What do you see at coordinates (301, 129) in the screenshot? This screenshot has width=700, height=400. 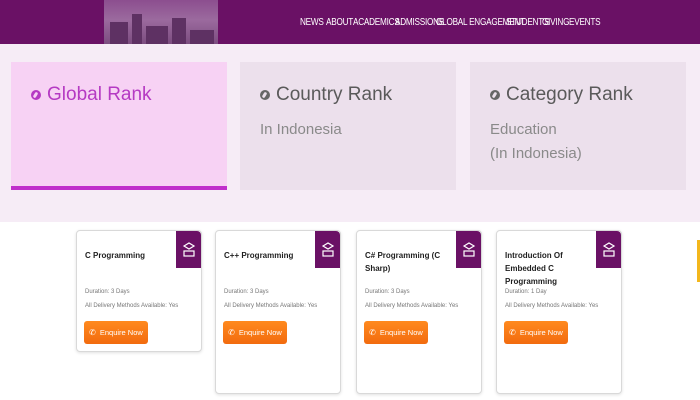 I see `rank-subtitle: In Indonesia` at bounding box center [301, 129].